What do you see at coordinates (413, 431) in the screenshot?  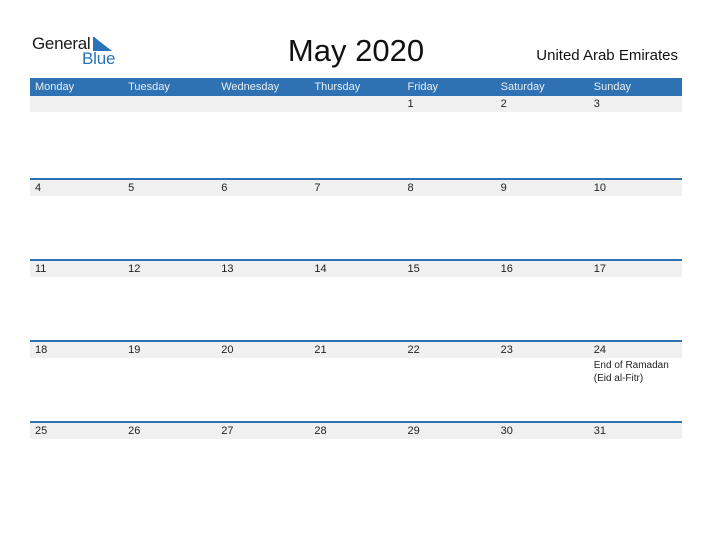 I see `day-number: 29` at bounding box center [413, 431].